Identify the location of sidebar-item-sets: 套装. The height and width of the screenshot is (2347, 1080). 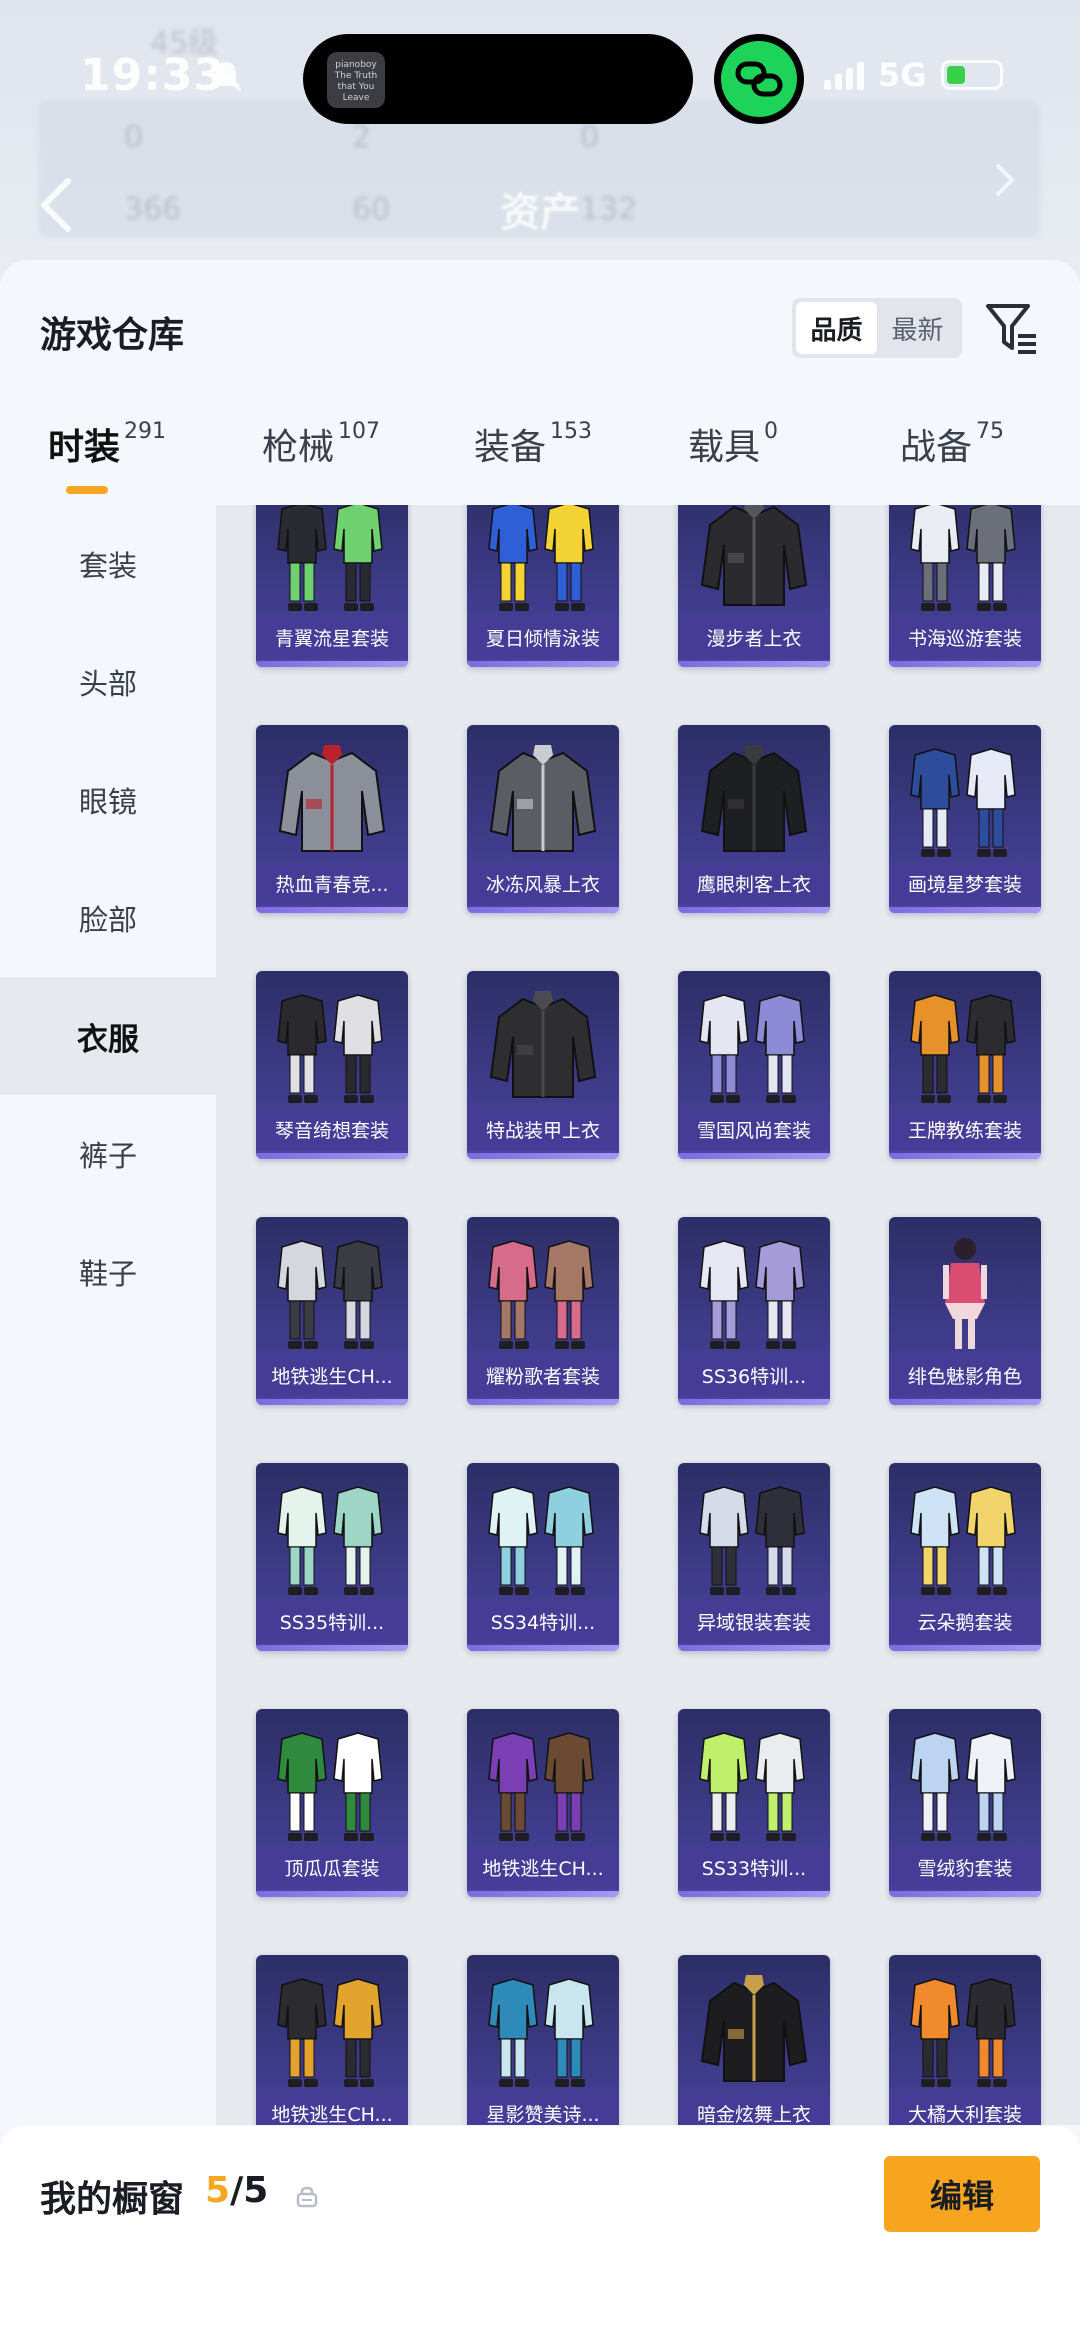
(108, 564).